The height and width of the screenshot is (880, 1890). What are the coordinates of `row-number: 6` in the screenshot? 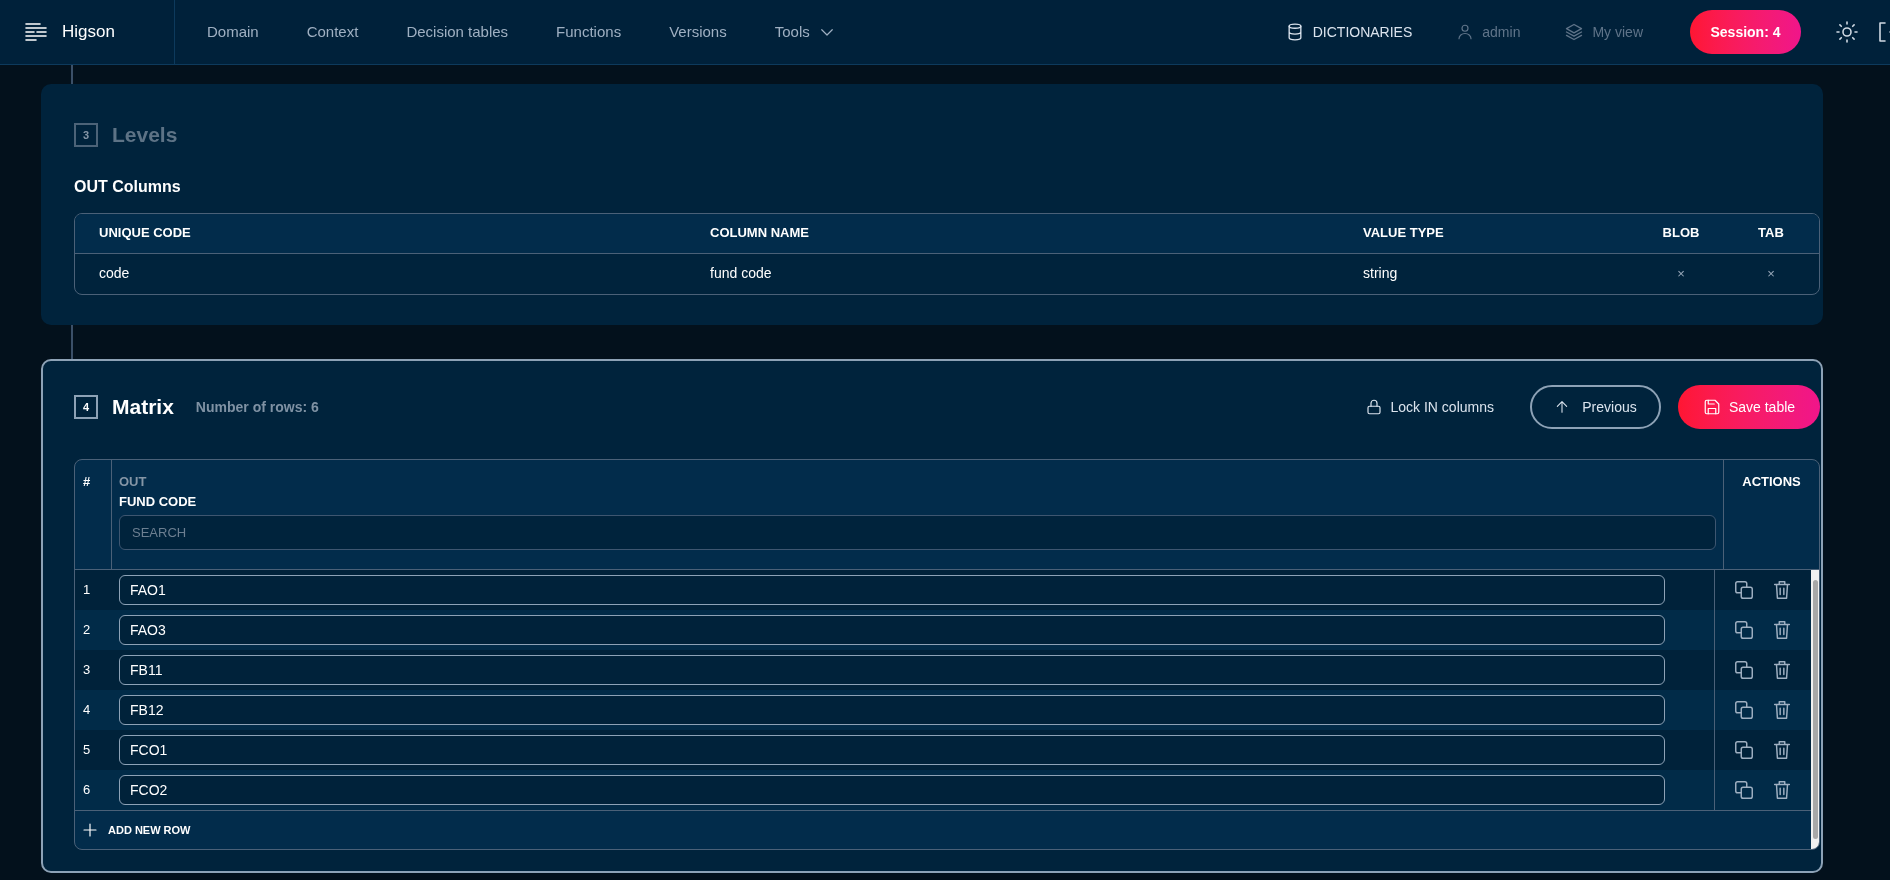 It's located at (87, 790).